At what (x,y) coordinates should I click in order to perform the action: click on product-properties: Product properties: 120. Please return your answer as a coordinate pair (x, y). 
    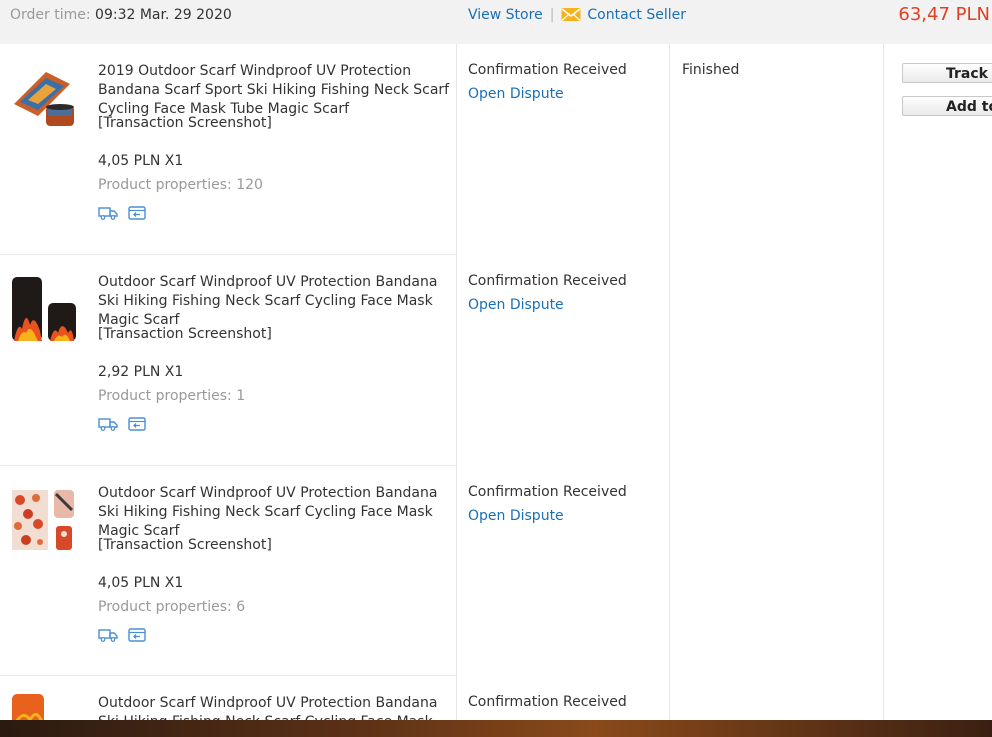
    Looking at the image, I should click on (180, 185).